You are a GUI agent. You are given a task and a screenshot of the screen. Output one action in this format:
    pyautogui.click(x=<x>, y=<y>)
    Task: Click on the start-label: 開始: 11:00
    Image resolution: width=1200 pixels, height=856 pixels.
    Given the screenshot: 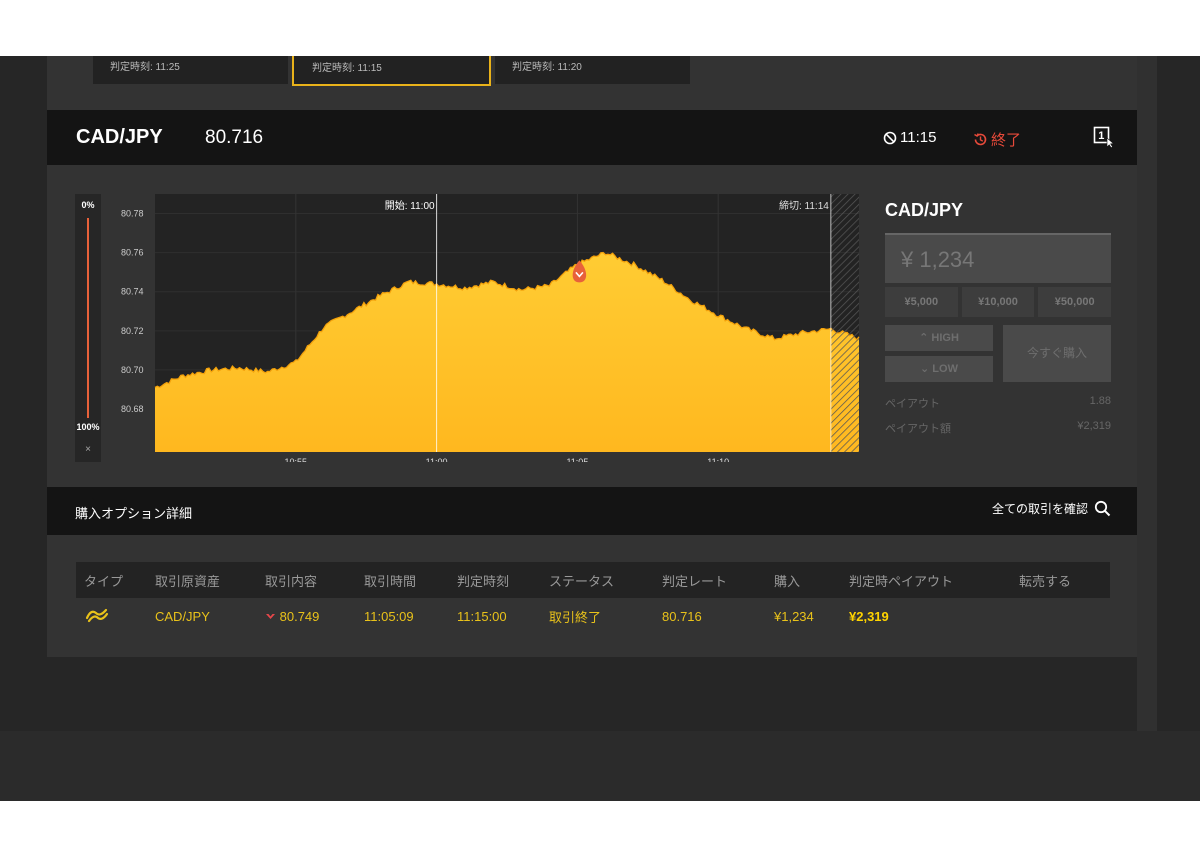 What is the action you would take?
    pyautogui.click(x=410, y=205)
    